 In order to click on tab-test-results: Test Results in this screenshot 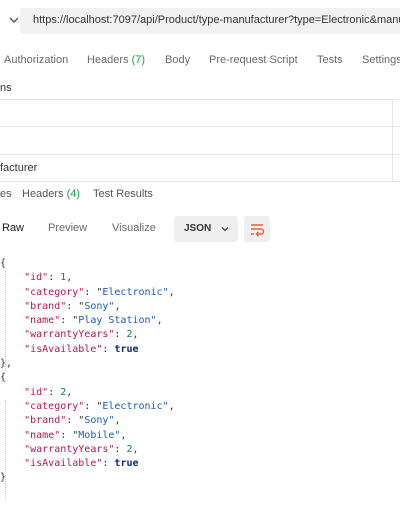, I will do `click(123, 194)`.